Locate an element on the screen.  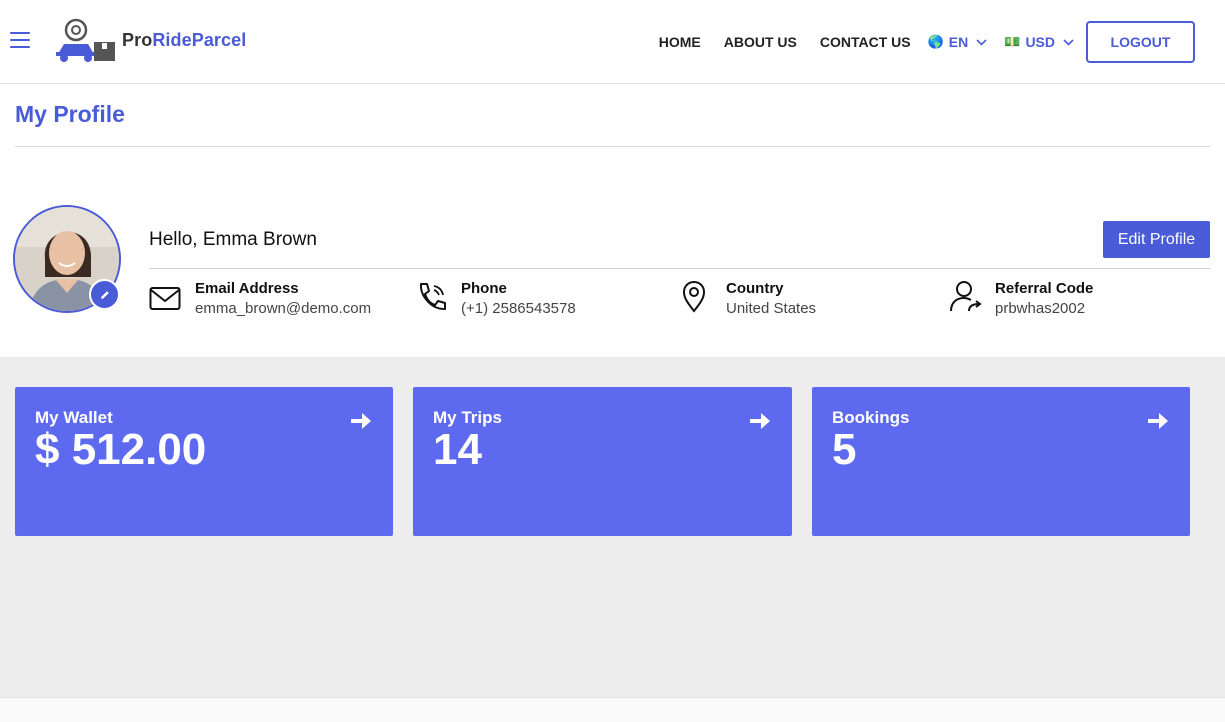
logout-button: LOGOUT is located at coordinates (1140, 42).